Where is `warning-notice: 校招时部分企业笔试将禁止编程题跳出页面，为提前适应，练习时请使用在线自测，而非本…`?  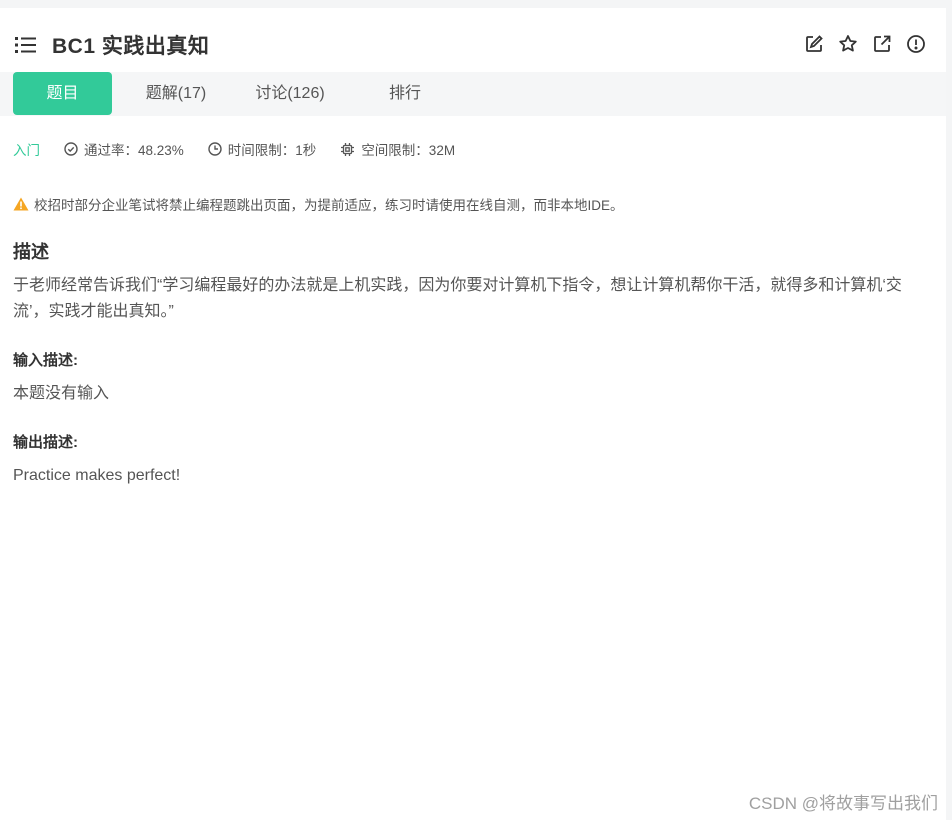 warning-notice: 校招时部分企业笔试将禁止编程题跳出页面，为提前适应，练习时请使用在线自测，而非本… is located at coordinates (318, 204).